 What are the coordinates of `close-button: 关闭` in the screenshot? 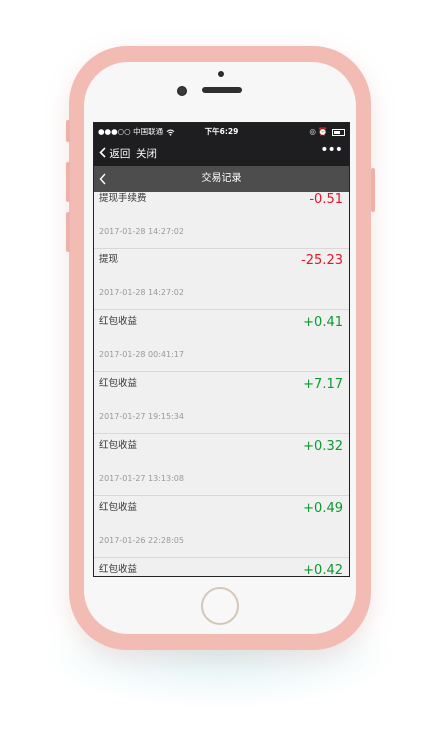 It's located at (146, 153).